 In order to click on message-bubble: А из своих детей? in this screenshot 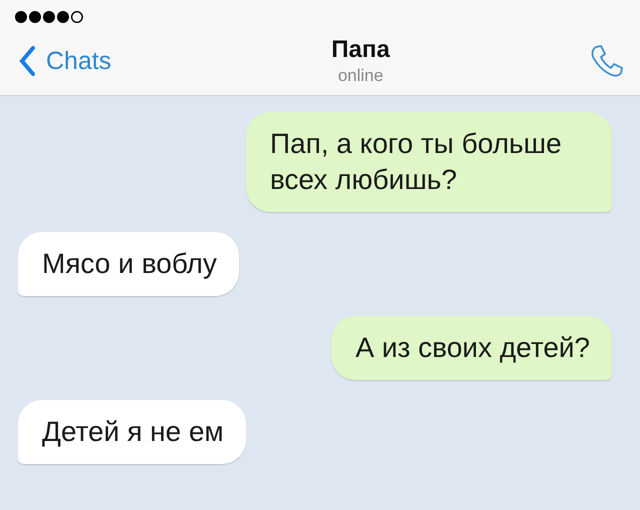, I will do `click(471, 348)`.